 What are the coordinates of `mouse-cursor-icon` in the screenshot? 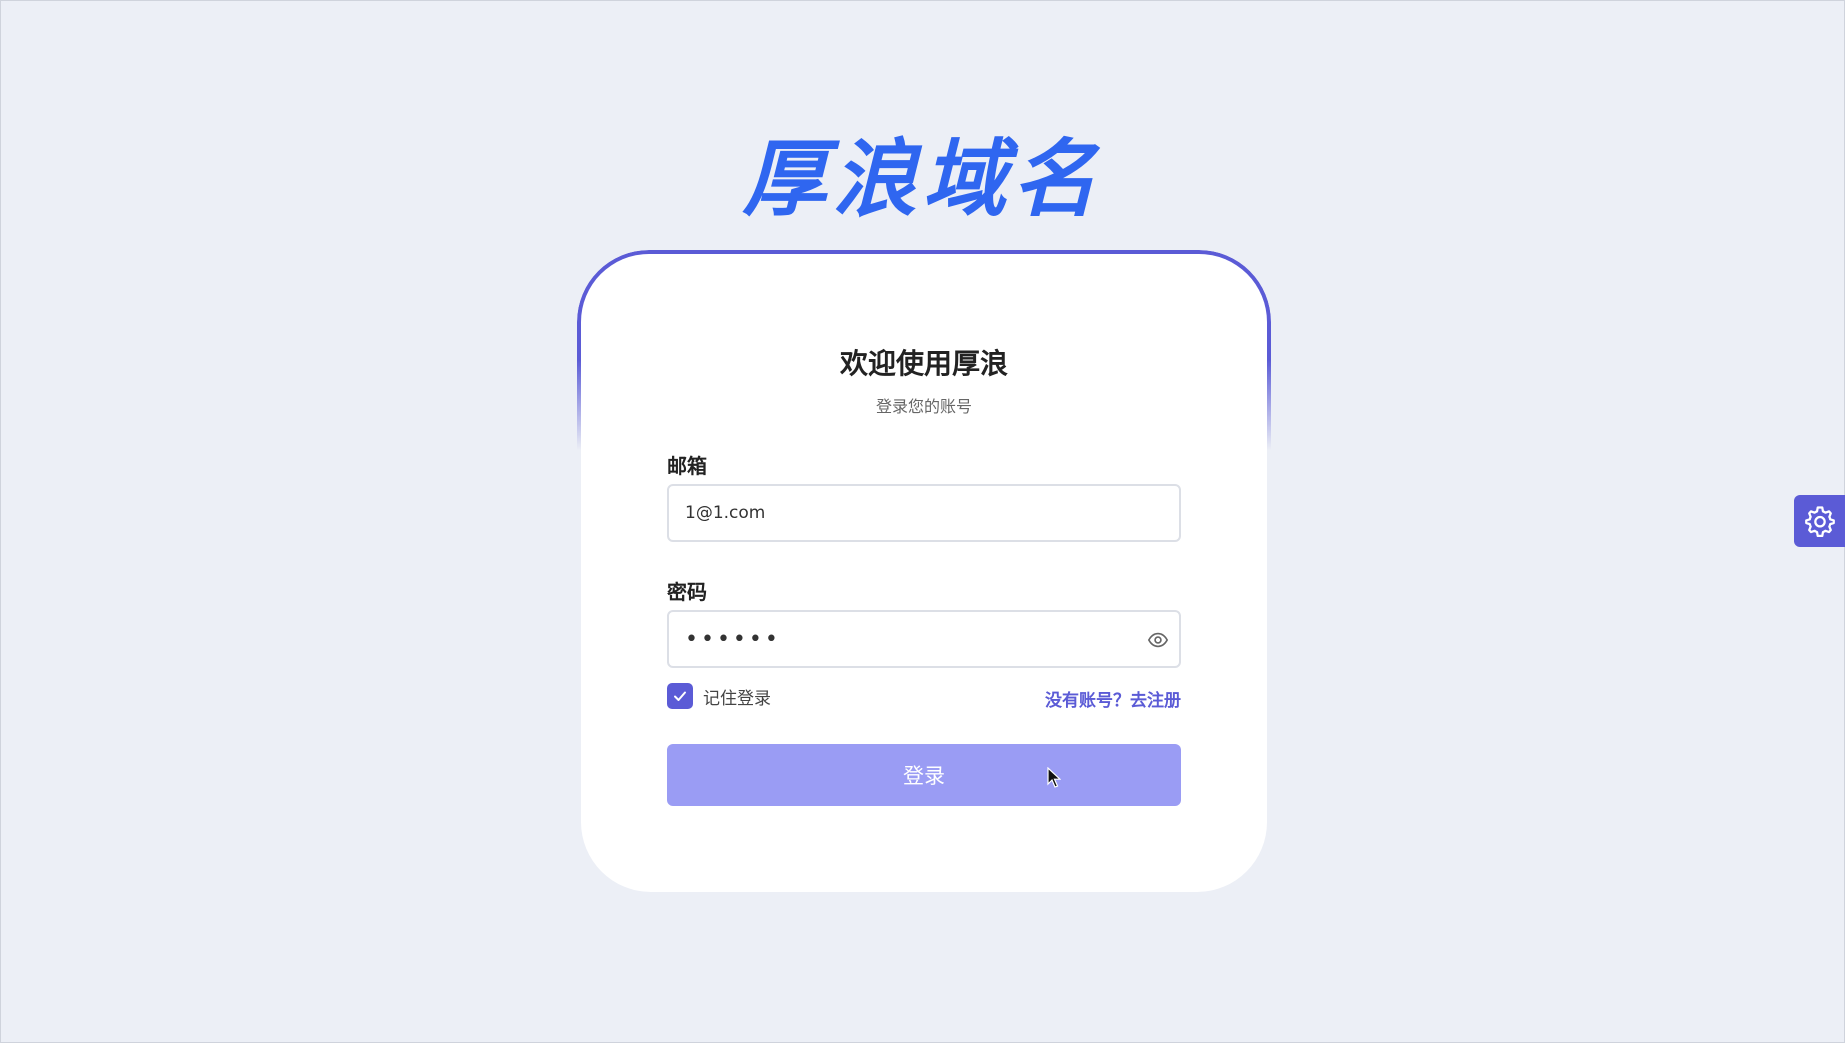 It's located at (1054, 777).